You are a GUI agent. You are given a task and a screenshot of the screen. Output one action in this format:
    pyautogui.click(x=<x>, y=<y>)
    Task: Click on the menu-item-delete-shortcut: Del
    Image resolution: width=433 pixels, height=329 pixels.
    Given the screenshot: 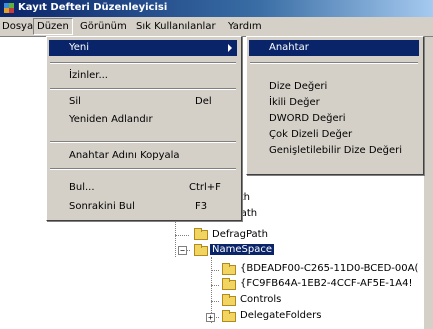 What is the action you would take?
    pyautogui.click(x=203, y=101)
    